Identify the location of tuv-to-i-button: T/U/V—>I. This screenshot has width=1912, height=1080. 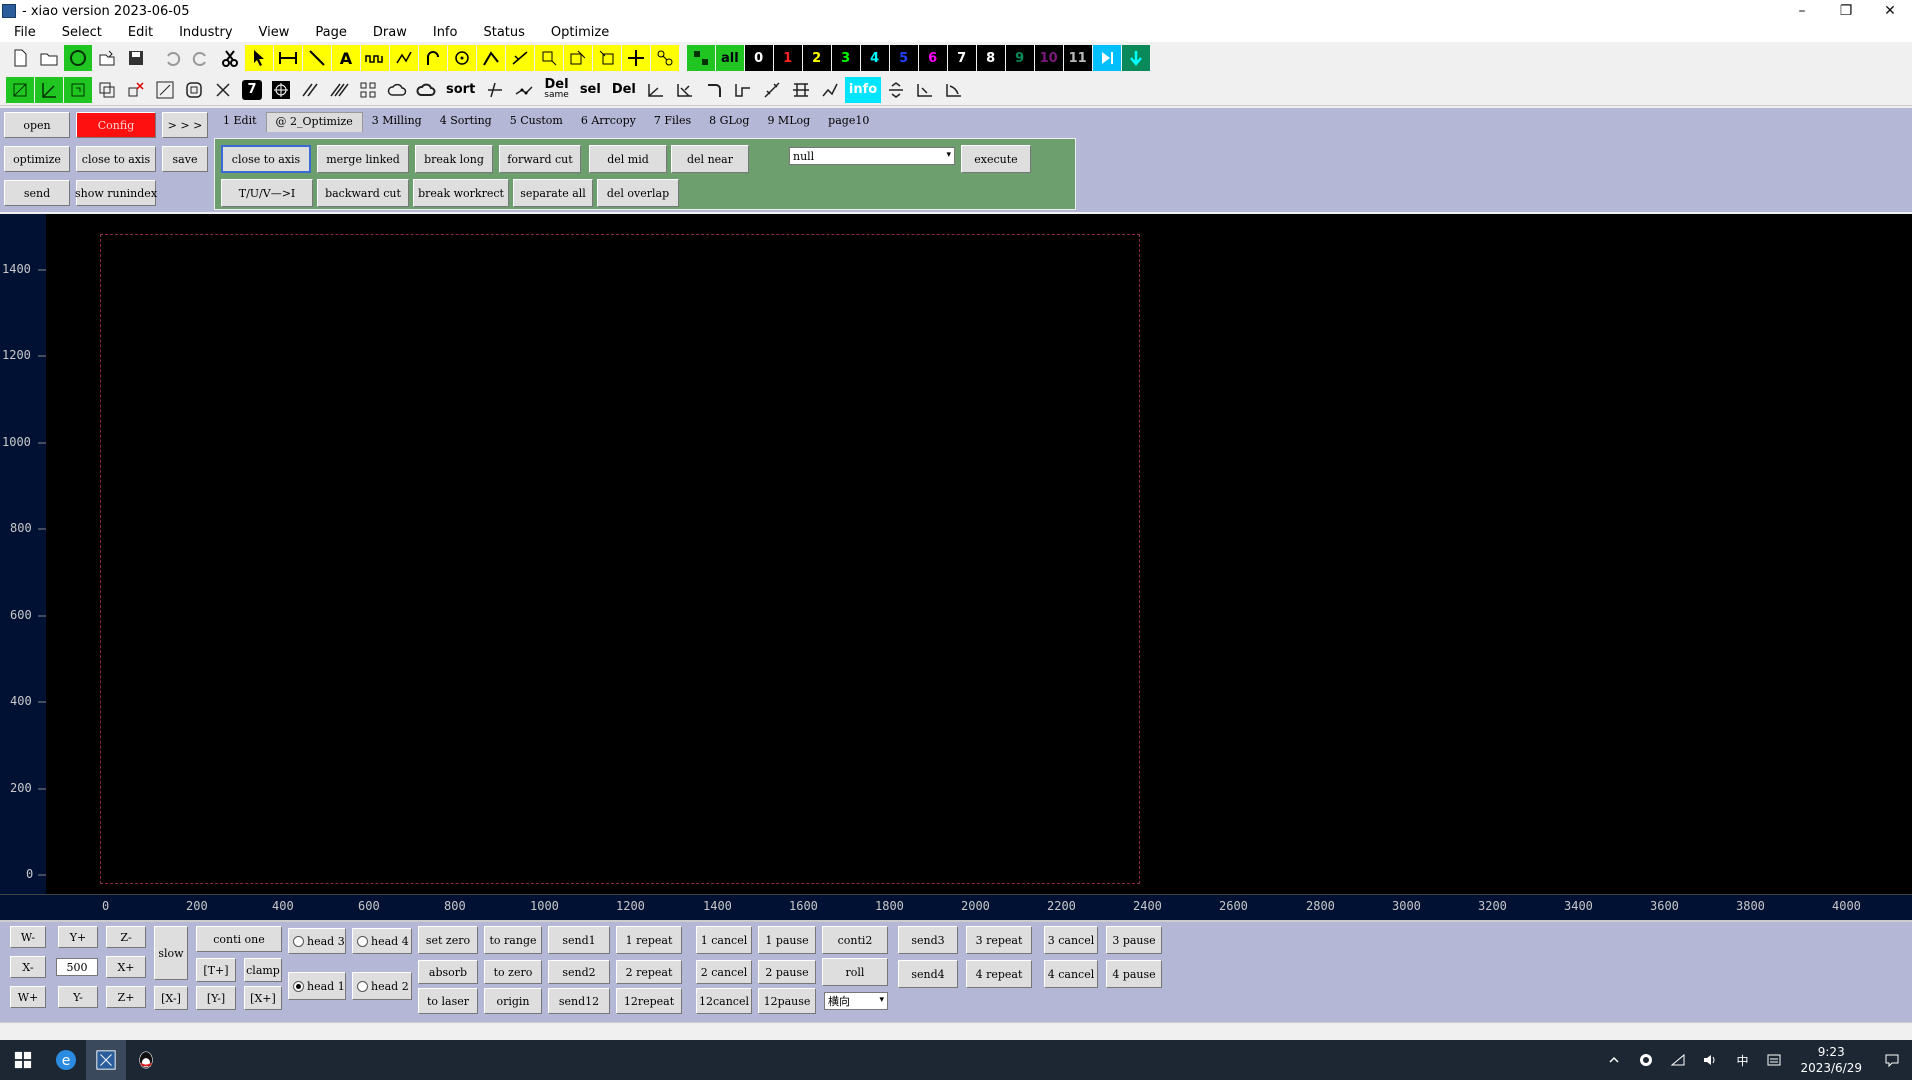
(267, 193).